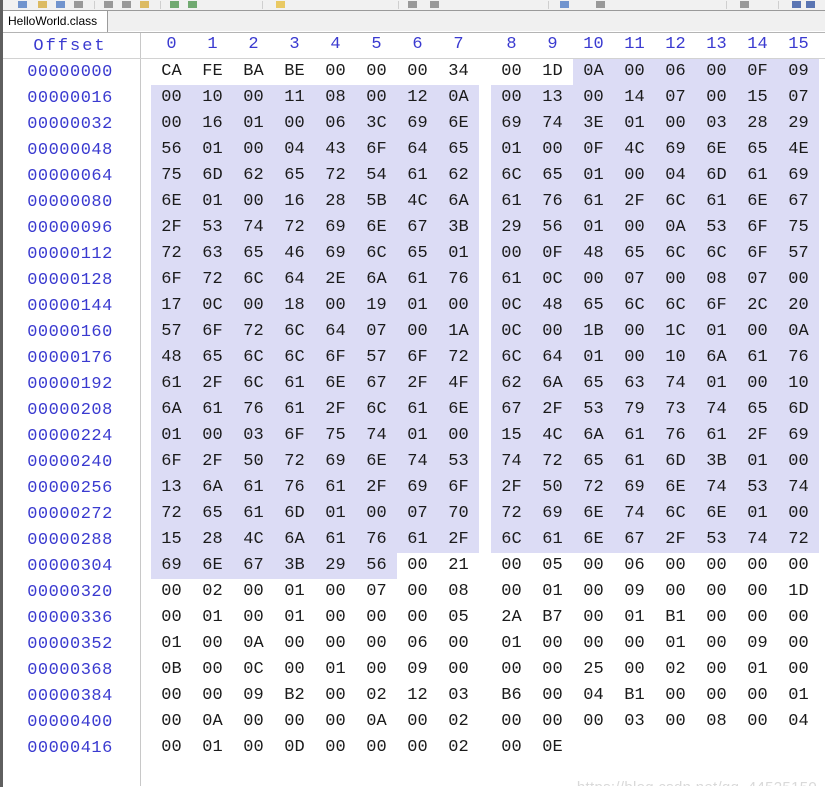 This screenshot has height=787, width=825. I want to click on hex-row: 00000112 72 63 65 46 69 6C 65 01 00 0F 48 65 6C 6C 6F 57, so click(412, 254).